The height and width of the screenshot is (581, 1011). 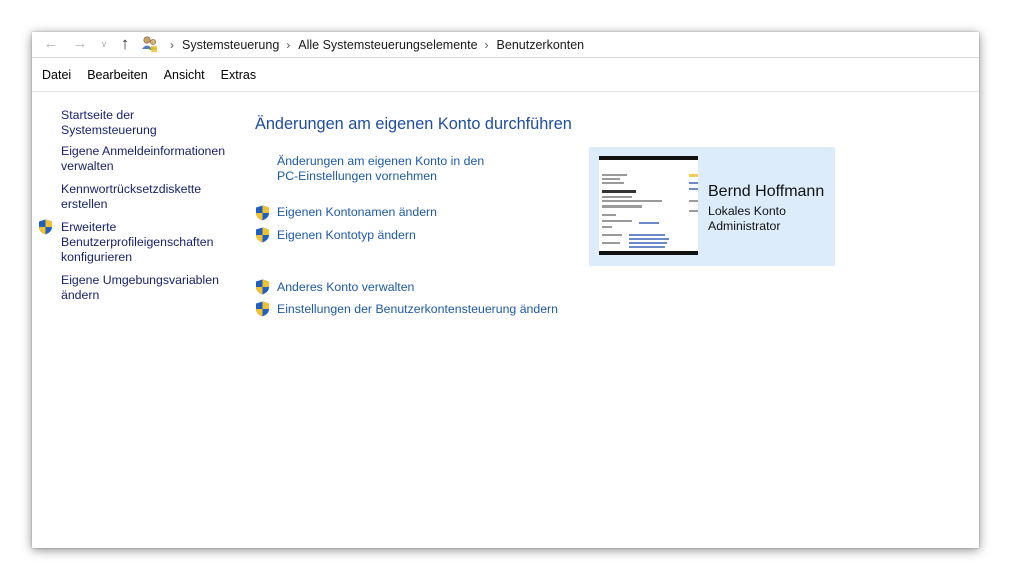 What do you see at coordinates (541, 45) in the screenshot?
I see `breadcrumb-benutzerkonten: Benutzerkonten` at bounding box center [541, 45].